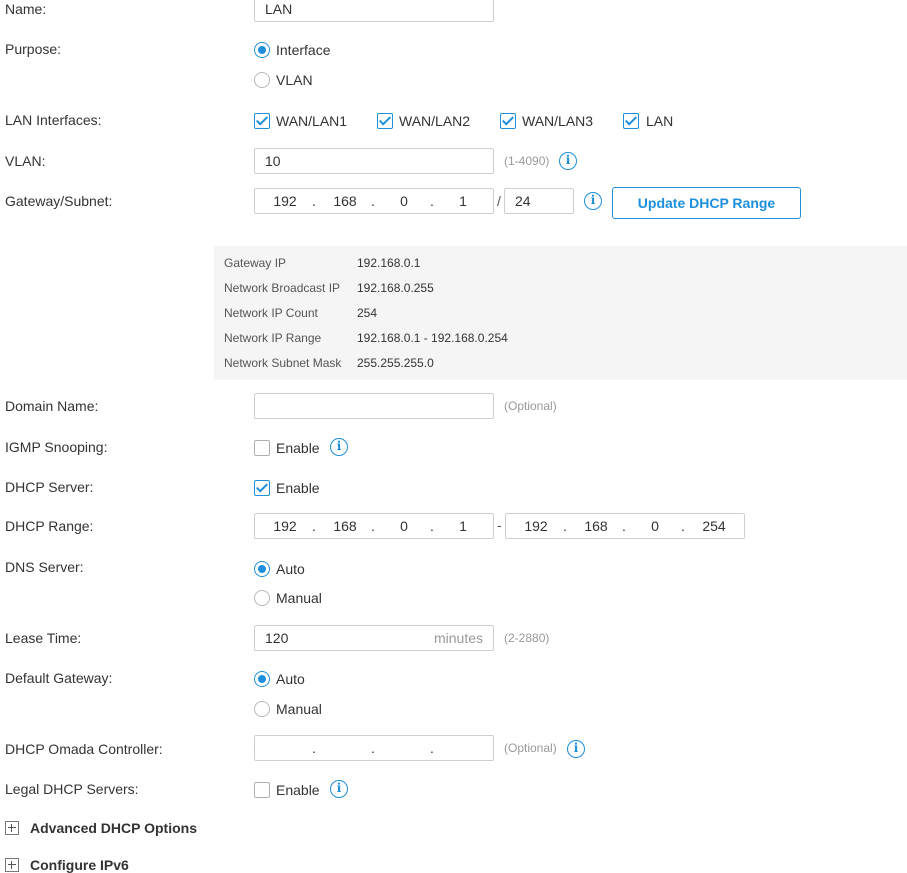  I want to click on expand-advanced-dhcp-icon, so click(12, 828).